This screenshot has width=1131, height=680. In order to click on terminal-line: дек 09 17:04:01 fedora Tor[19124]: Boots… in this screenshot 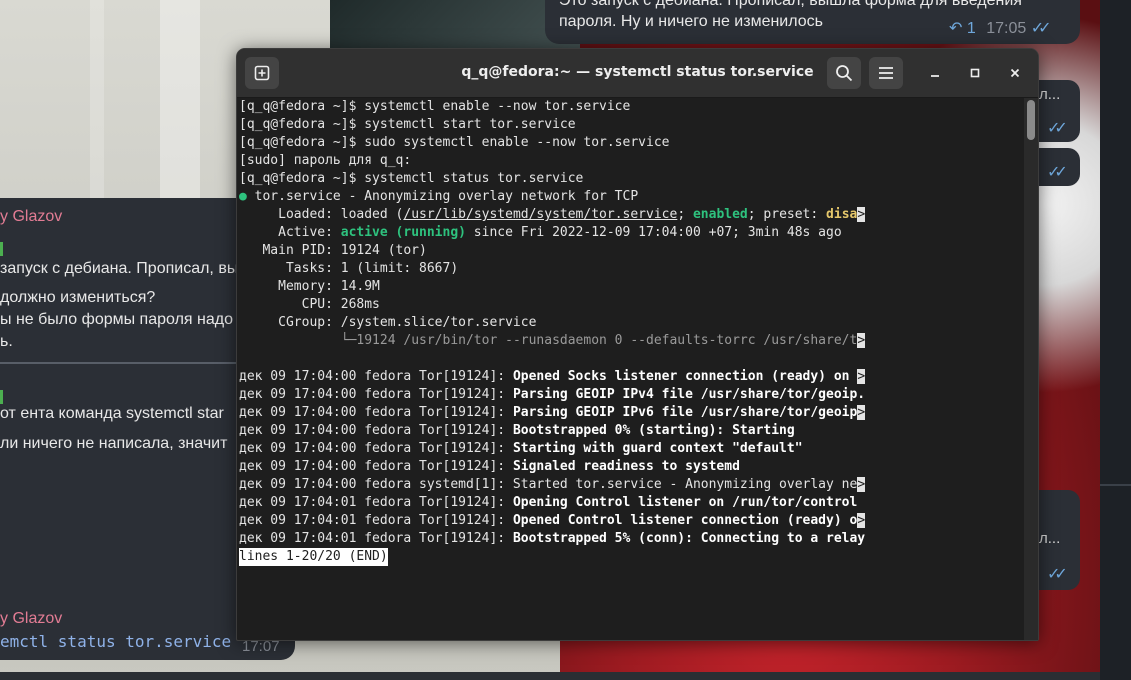, I will do `click(631, 539)`.